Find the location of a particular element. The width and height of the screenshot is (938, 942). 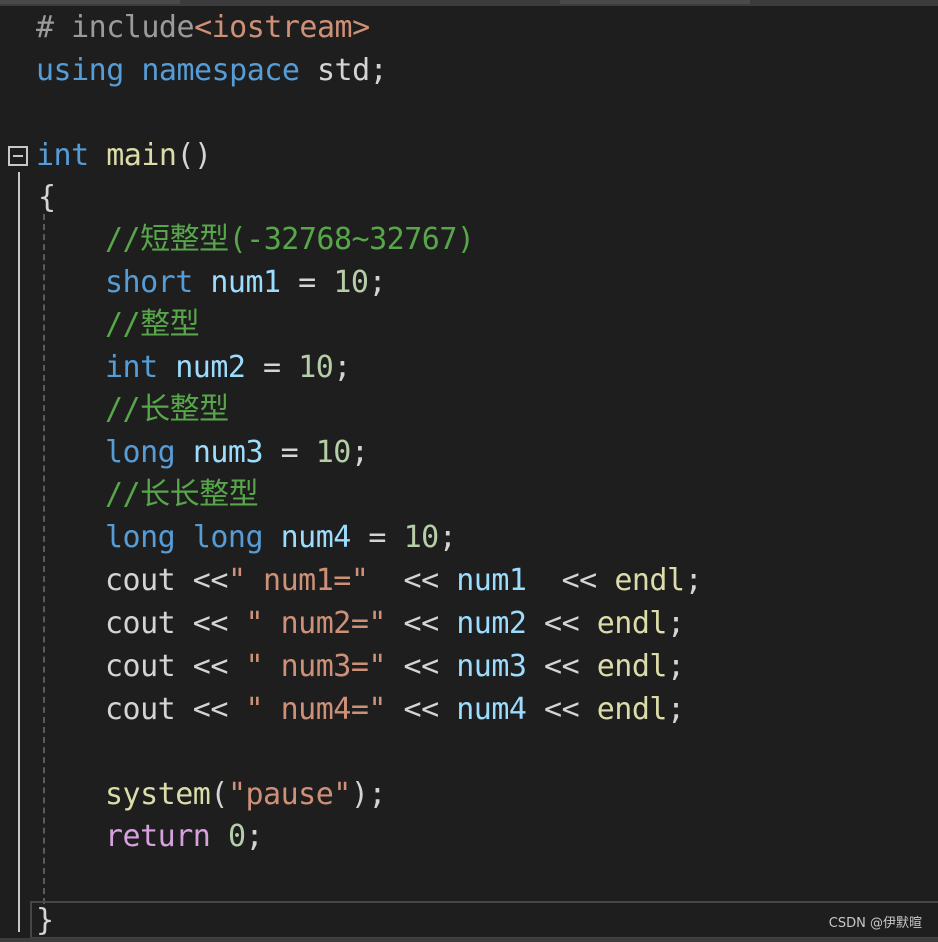

code-line-return: return 0; is located at coordinates (184, 837).